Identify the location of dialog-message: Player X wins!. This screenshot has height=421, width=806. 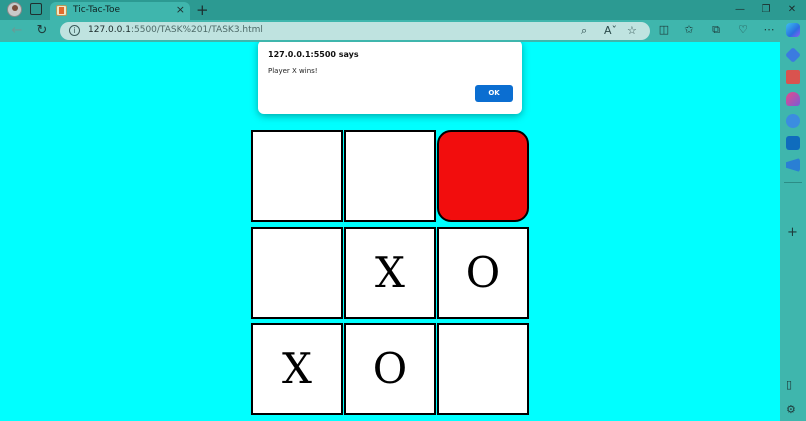
(293, 71).